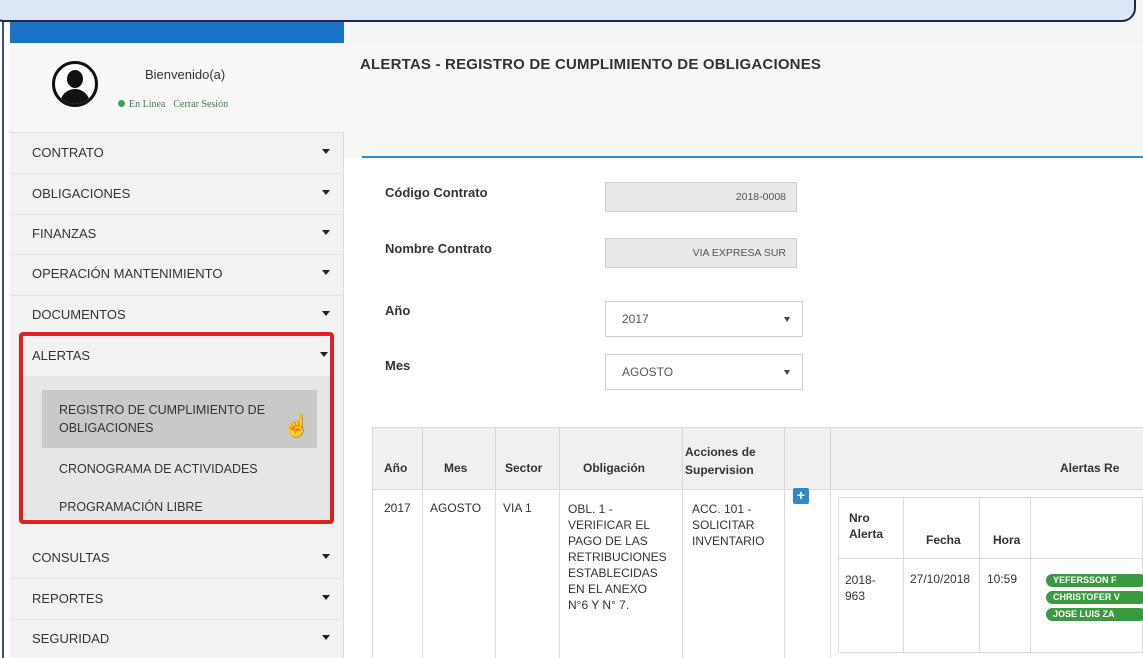 Image resolution: width=1143 pixels, height=658 pixels. I want to click on subcol-header-hora: Hora, so click(1007, 540).